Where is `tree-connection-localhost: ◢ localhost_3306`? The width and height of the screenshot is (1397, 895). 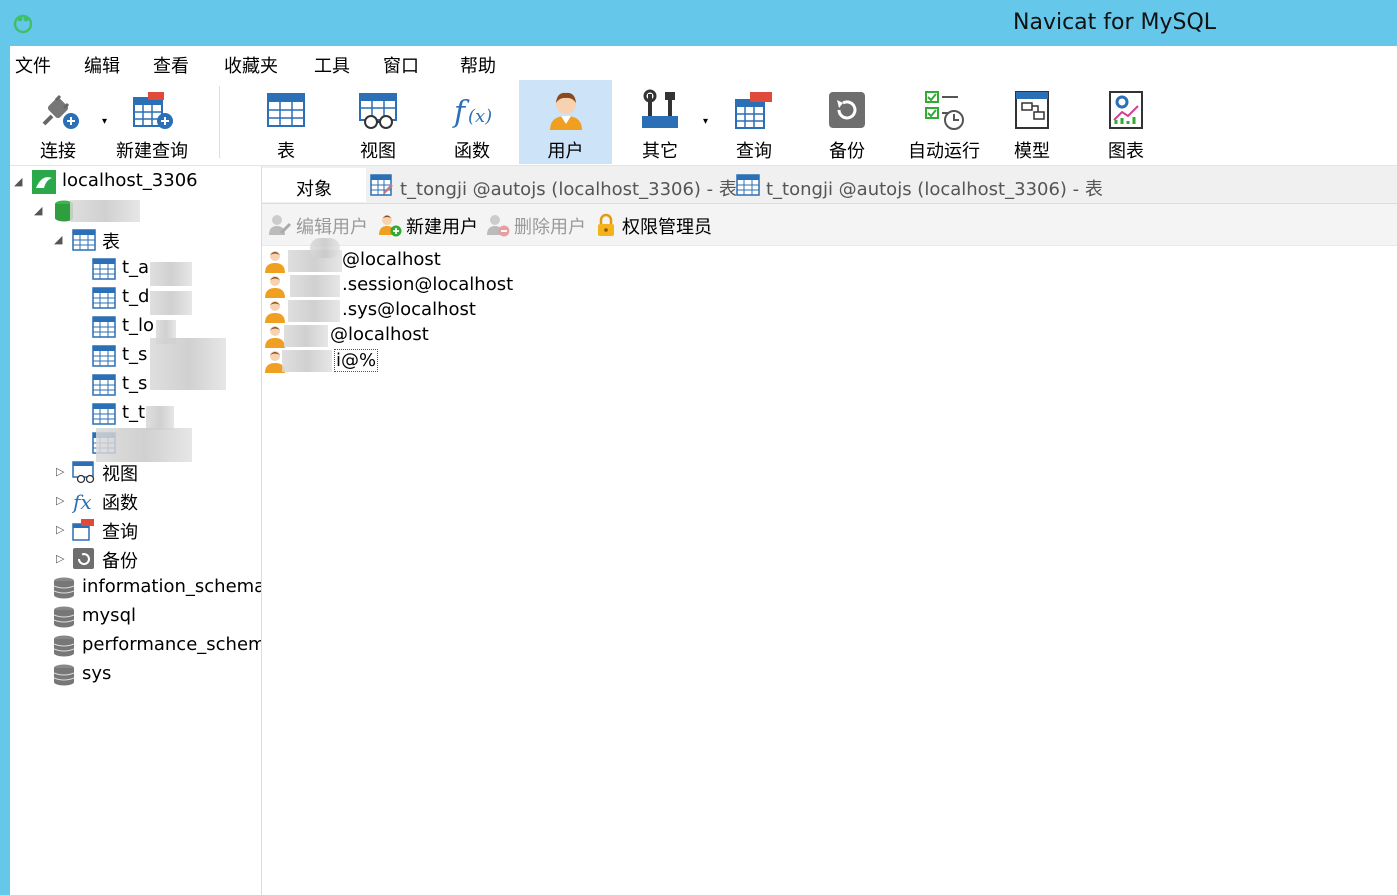
tree-connection-localhost: ◢ localhost_3306 is located at coordinates (135, 182).